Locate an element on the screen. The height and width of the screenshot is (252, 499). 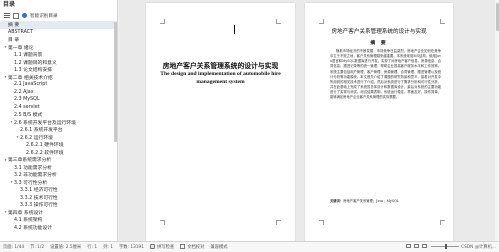
status-page: 页面: 1/44 is located at coordinates (13, 247).